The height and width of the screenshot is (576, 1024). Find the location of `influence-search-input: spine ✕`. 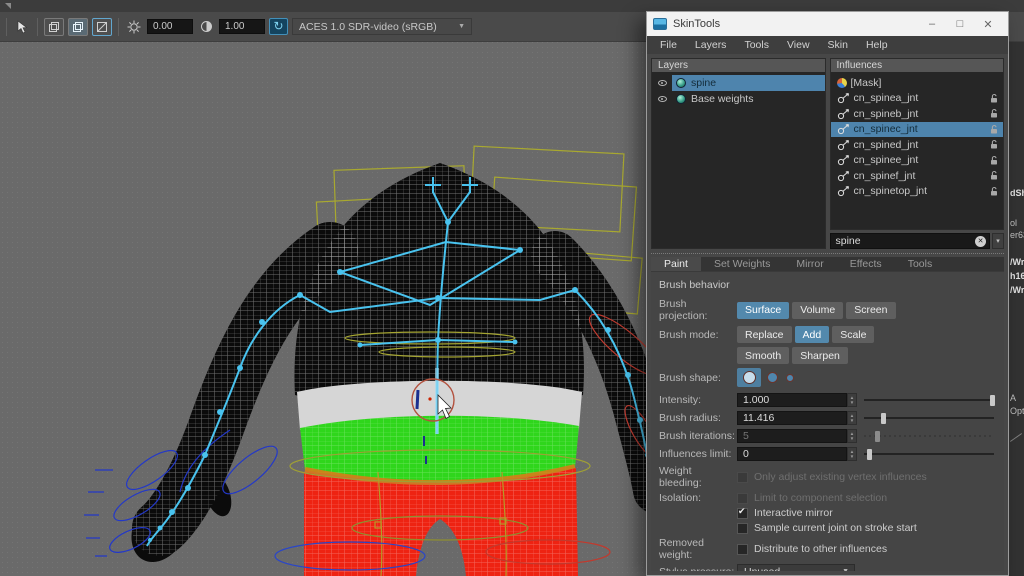

influence-search-input: spine ✕ is located at coordinates (909, 241).